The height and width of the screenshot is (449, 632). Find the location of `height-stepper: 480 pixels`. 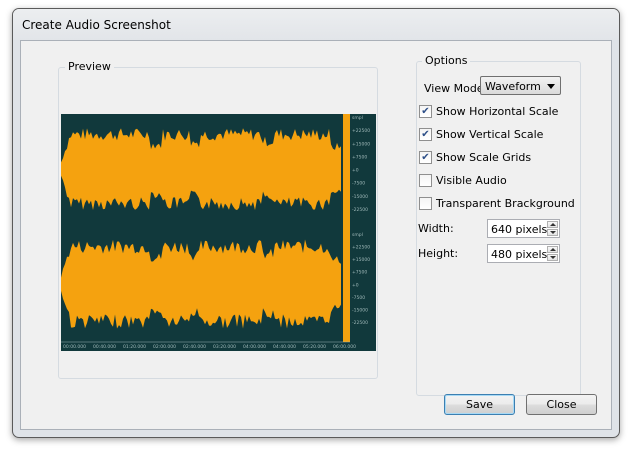

height-stepper: 480 pixels is located at coordinates (523, 253).